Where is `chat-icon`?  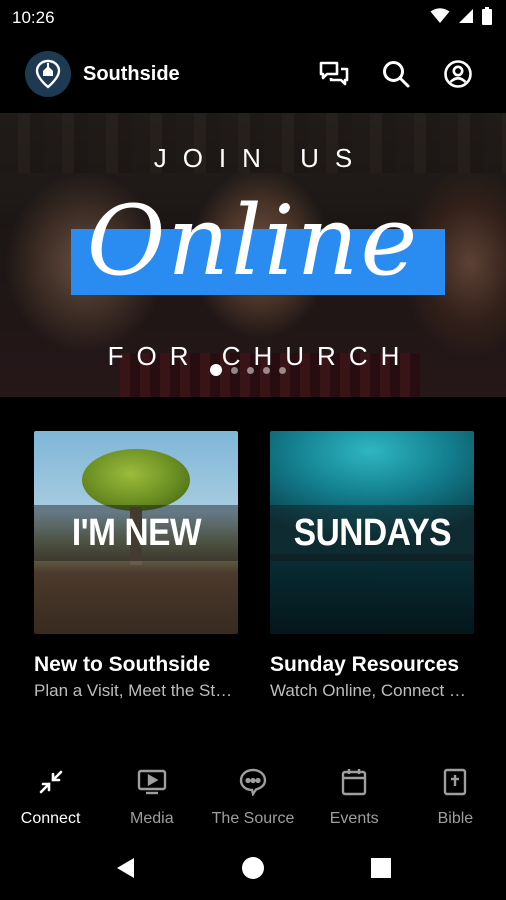
chat-icon is located at coordinates (334, 74).